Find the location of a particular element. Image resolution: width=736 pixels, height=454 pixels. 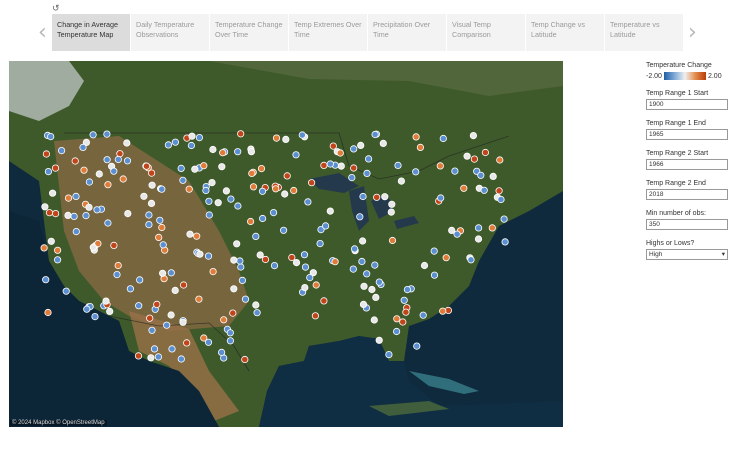

tab-temperature-change-over-time: Temperature Change Over Time is located at coordinates (249, 32).